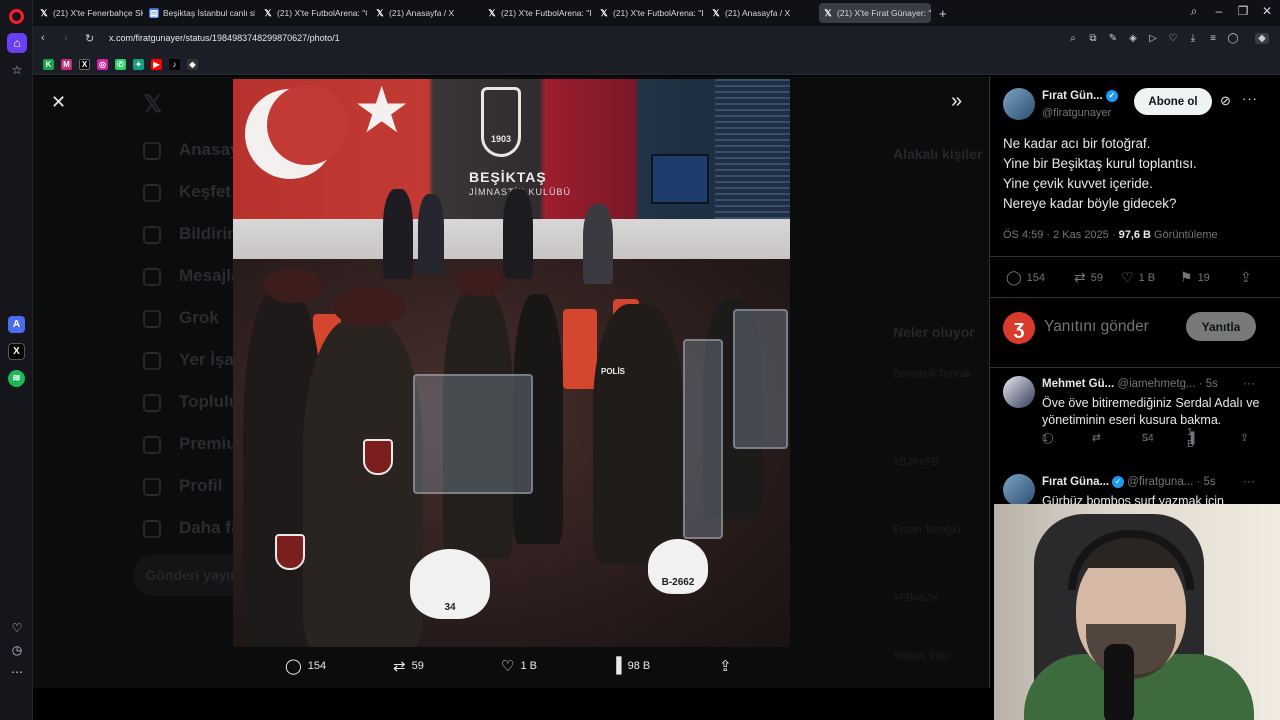 The height and width of the screenshot is (720, 1280). I want to click on photo-reply-stat: ◯ 154, so click(305, 666).